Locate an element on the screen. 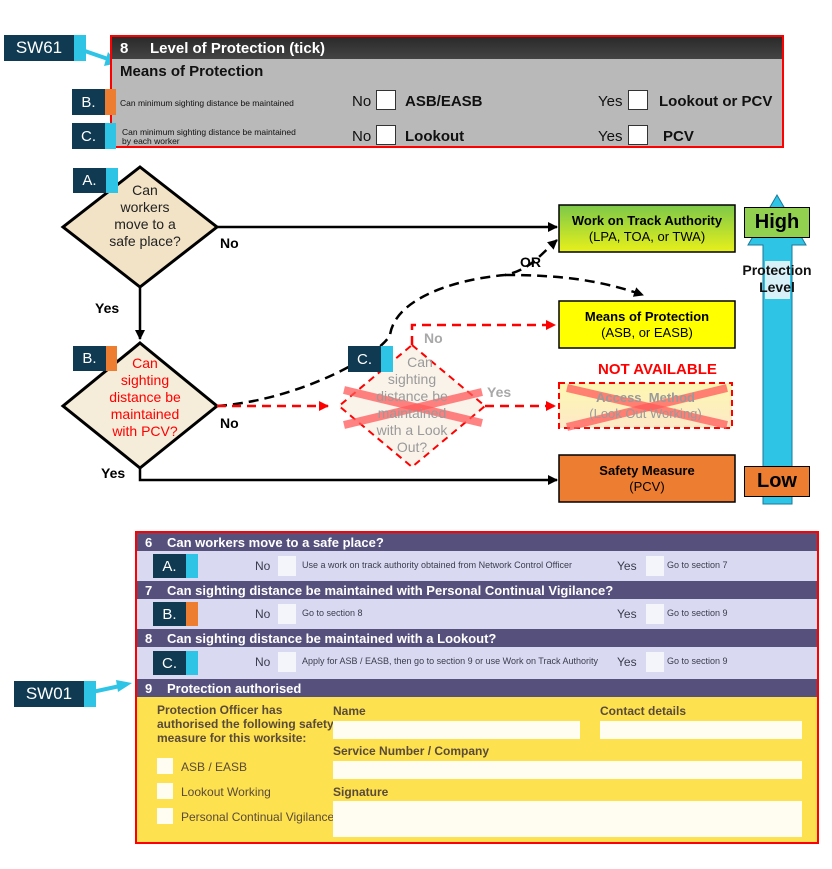 This screenshot has height=869, width=832. protection-level-label-line2: Level is located at coordinates (777, 287).